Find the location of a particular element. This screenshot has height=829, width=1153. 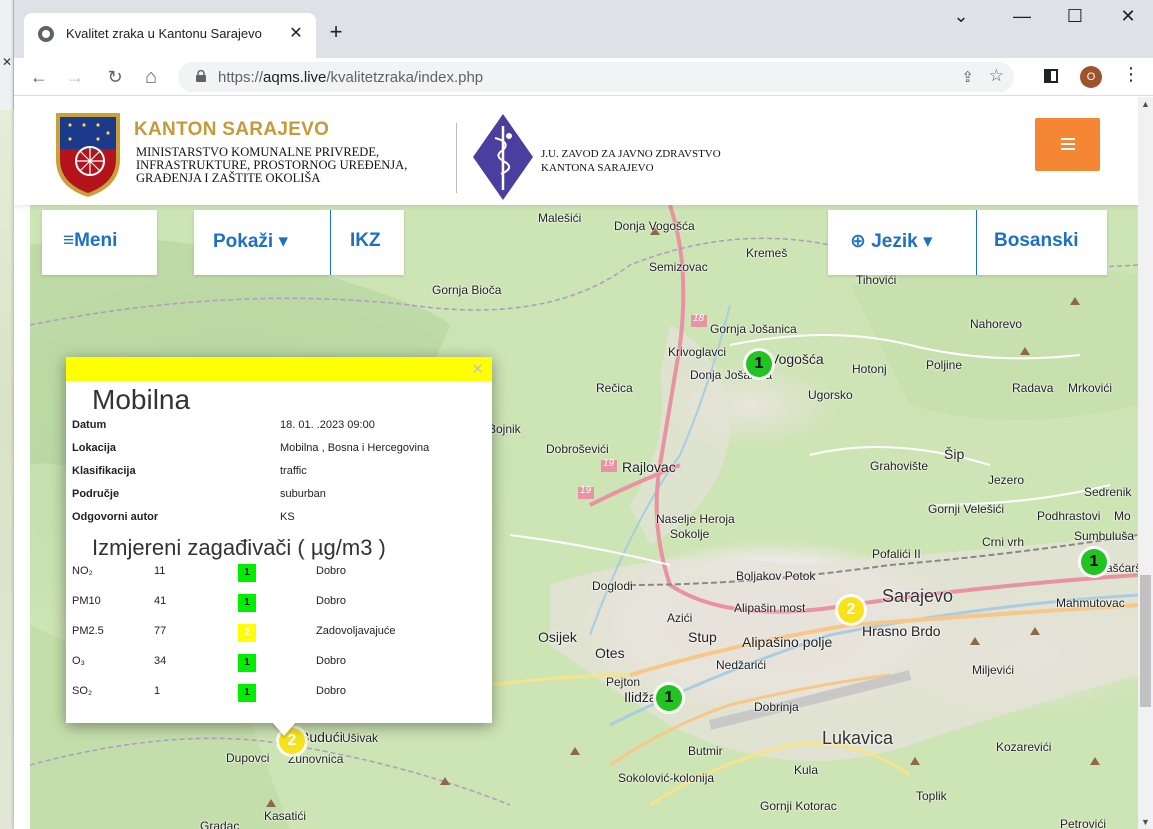

show-dropdown-button: Pokaži ▾ is located at coordinates (250, 241).